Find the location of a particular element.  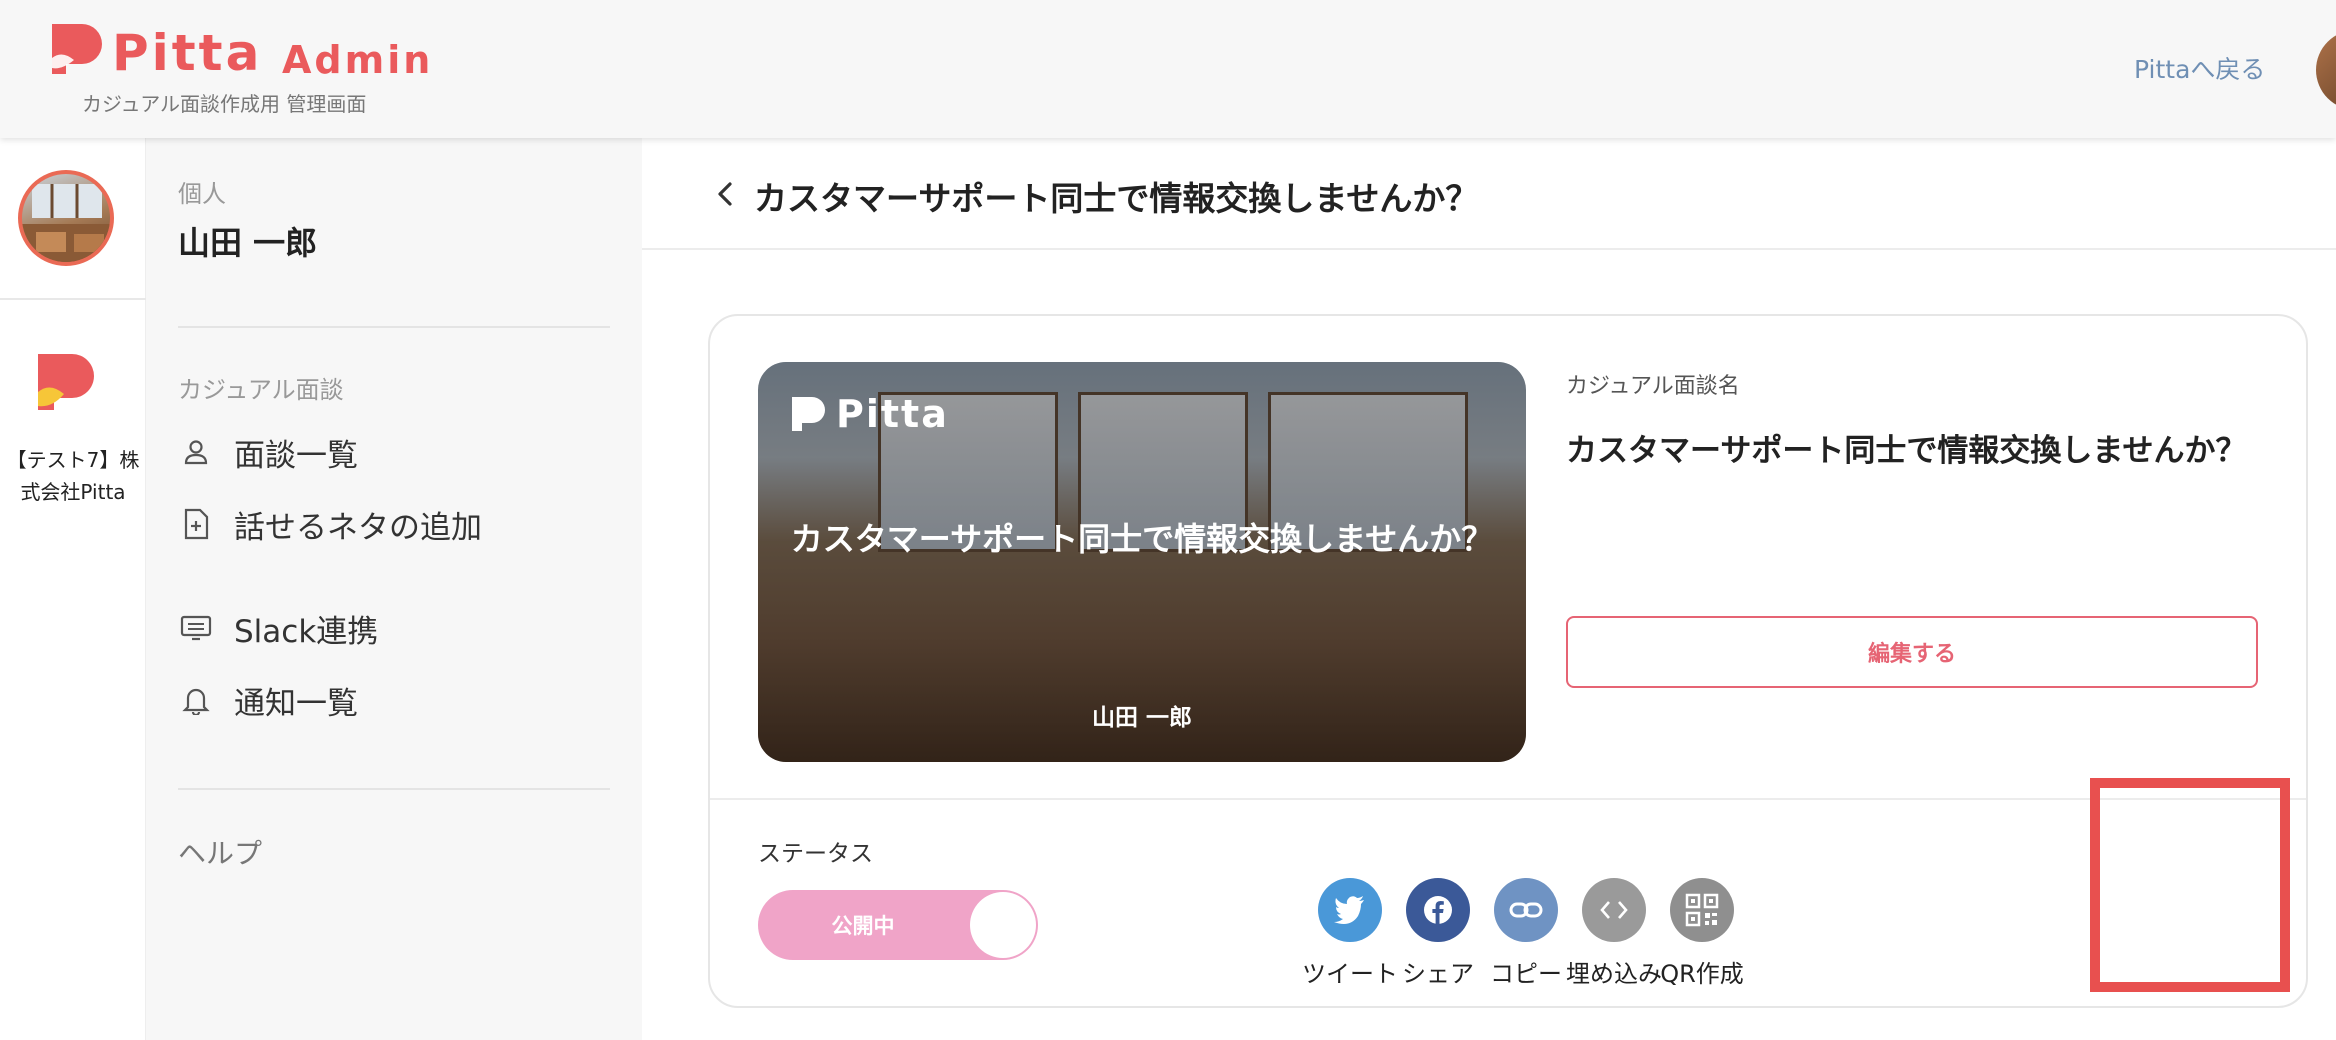

toggle-knob is located at coordinates (1003, 925).